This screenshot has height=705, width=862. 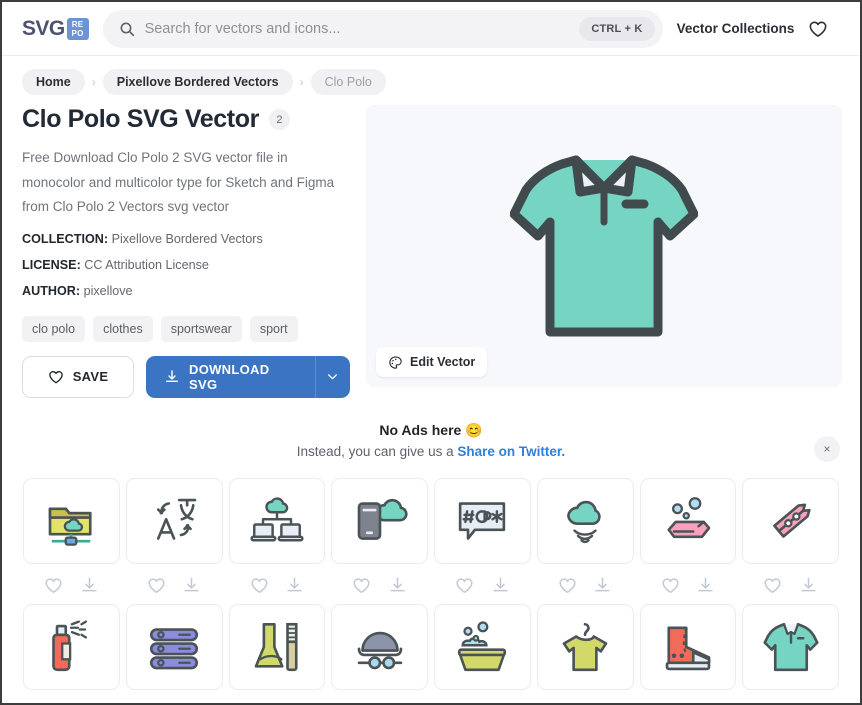 I want to click on related-icons-grid, so click(x=431, y=516).